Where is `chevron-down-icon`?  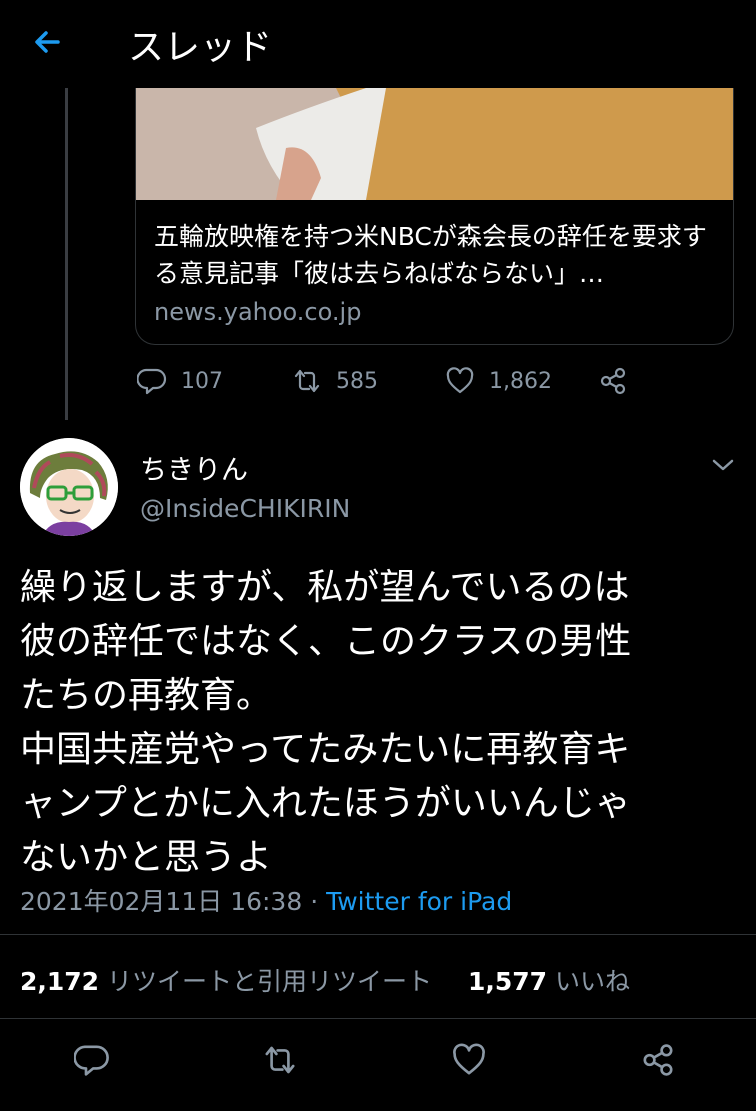 chevron-down-icon is located at coordinates (723, 465).